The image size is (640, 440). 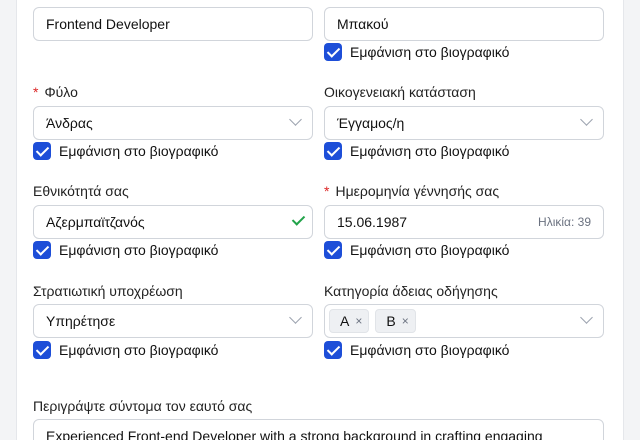 What do you see at coordinates (108, 24) in the screenshot?
I see `position-value: Frontend Developer` at bounding box center [108, 24].